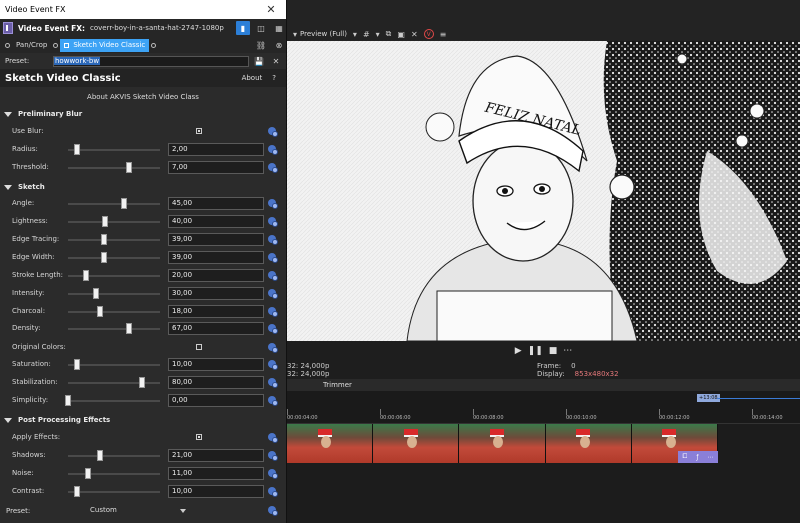 The image size is (800, 523). What do you see at coordinates (271, 9) in the screenshot?
I see `close-icon: ✕` at bounding box center [271, 9].